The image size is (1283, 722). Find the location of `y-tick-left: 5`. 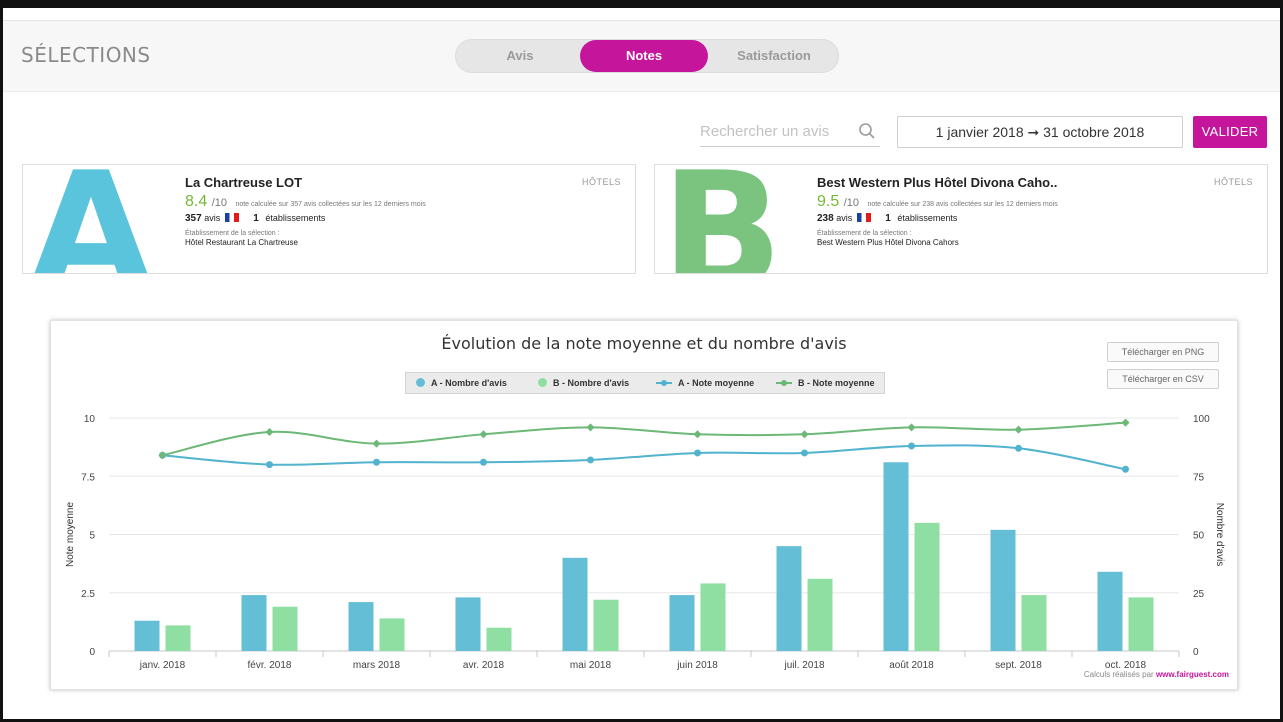

y-tick-left: 5 is located at coordinates (92, 536).